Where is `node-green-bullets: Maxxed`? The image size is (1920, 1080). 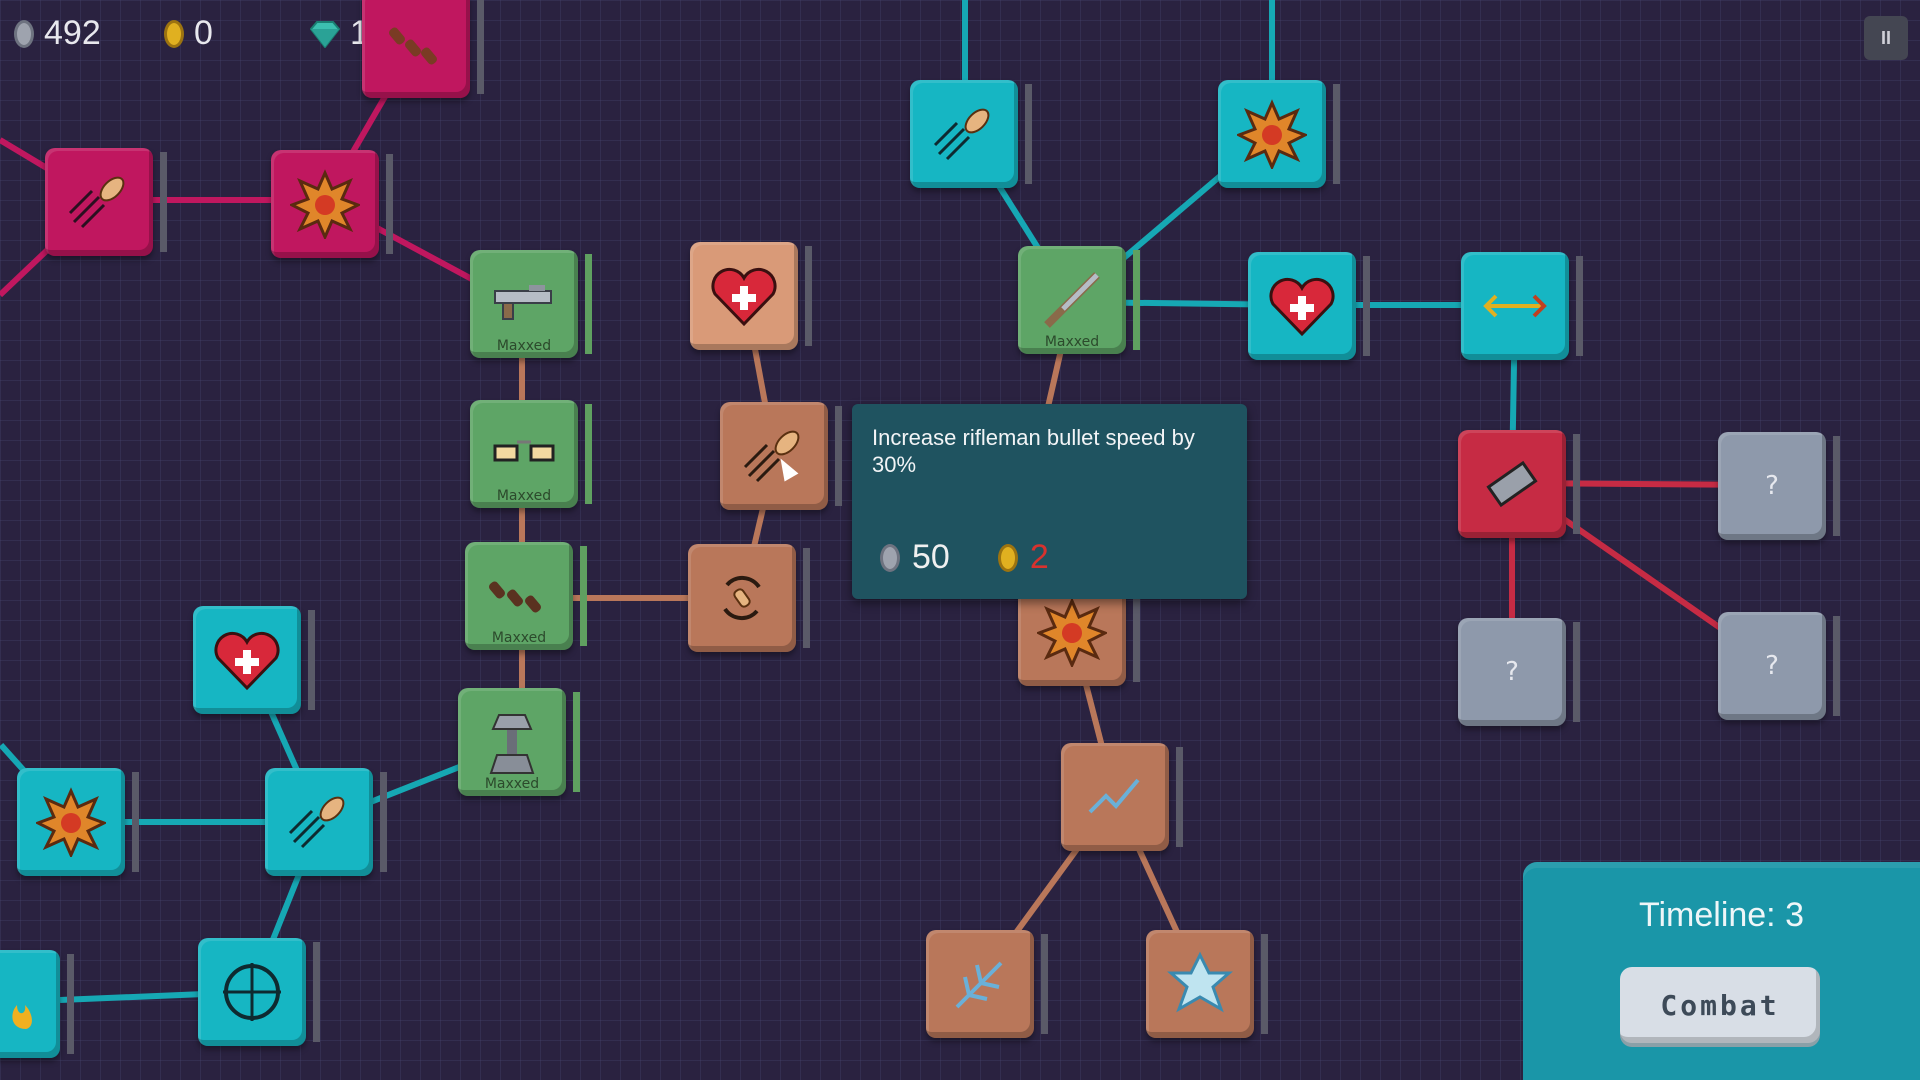 node-green-bullets: Maxxed is located at coordinates (526, 596).